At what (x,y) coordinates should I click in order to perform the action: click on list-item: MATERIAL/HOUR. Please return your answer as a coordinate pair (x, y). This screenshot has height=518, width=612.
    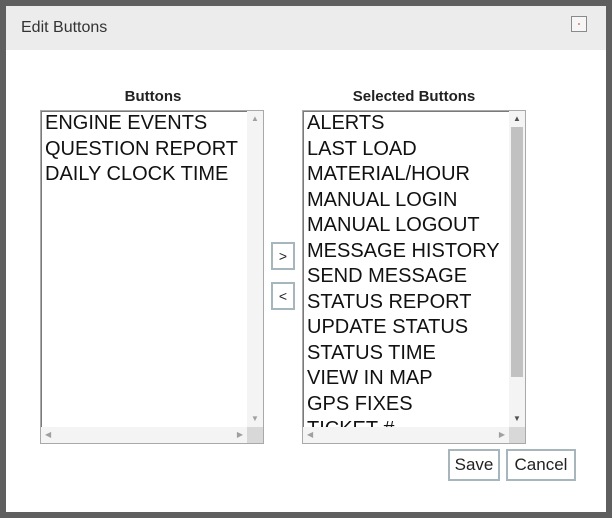
    Looking at the image, I should click on (407, 175).